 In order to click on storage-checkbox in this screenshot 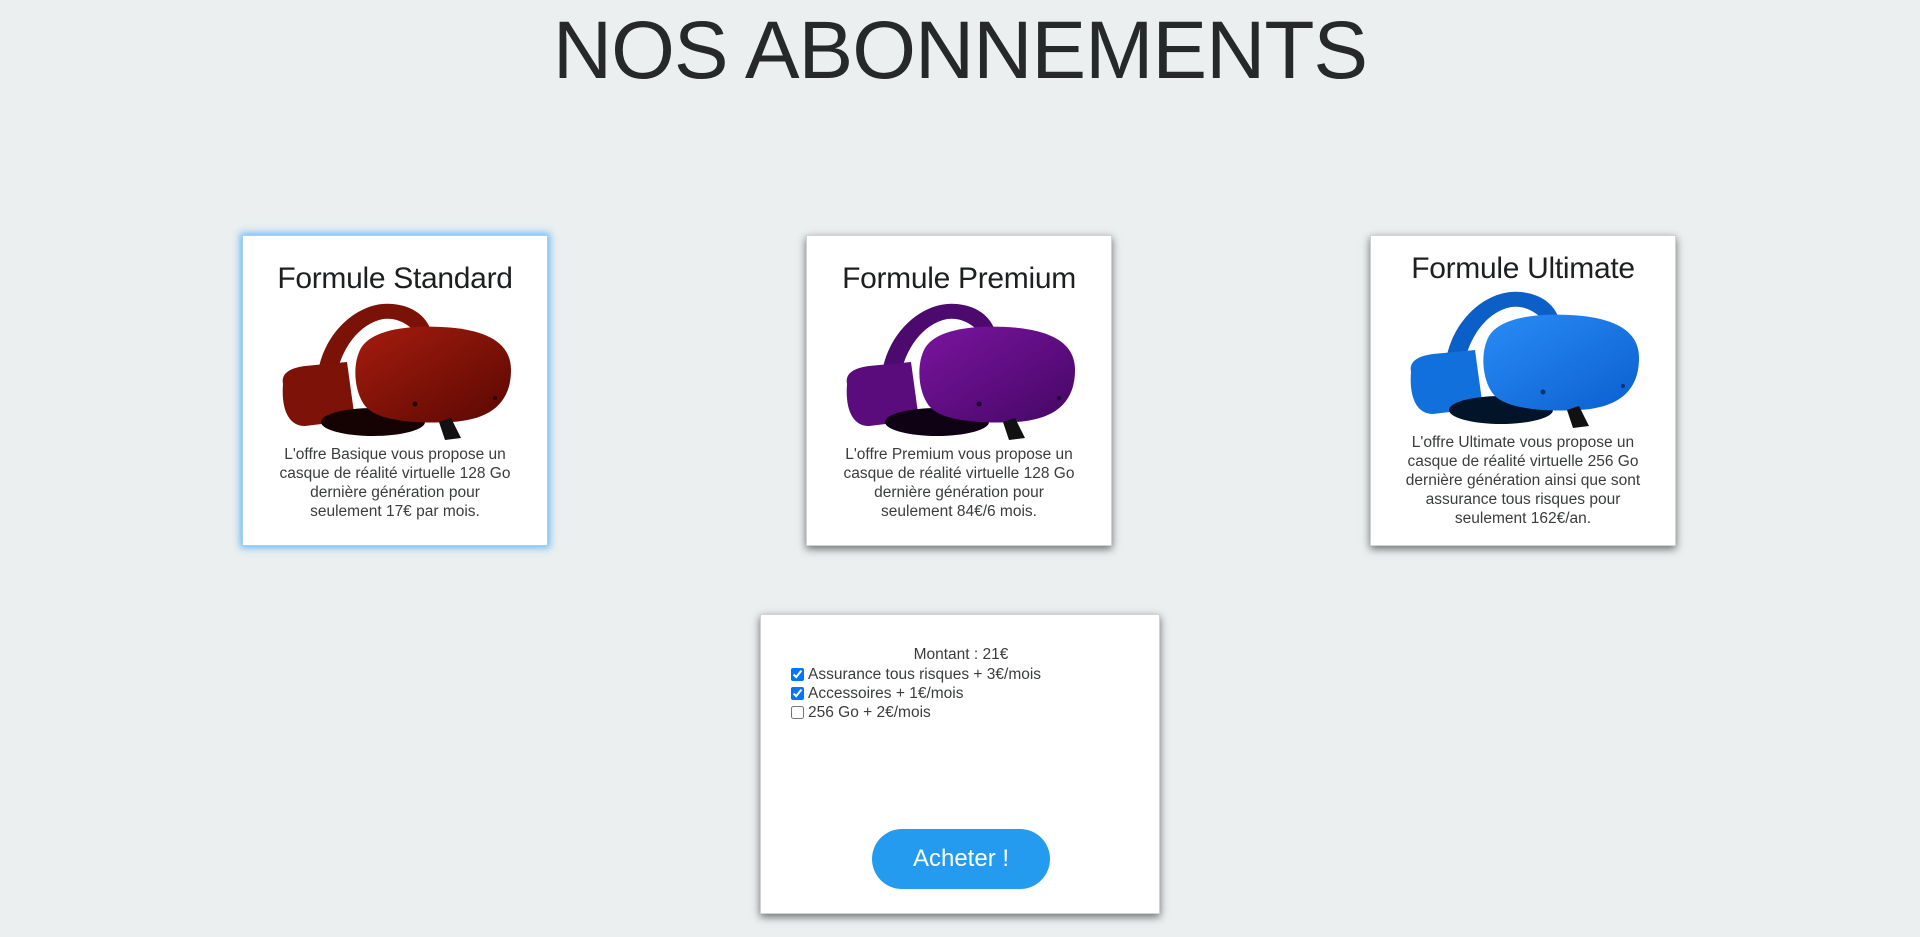, I will do `click(797, 712)`.